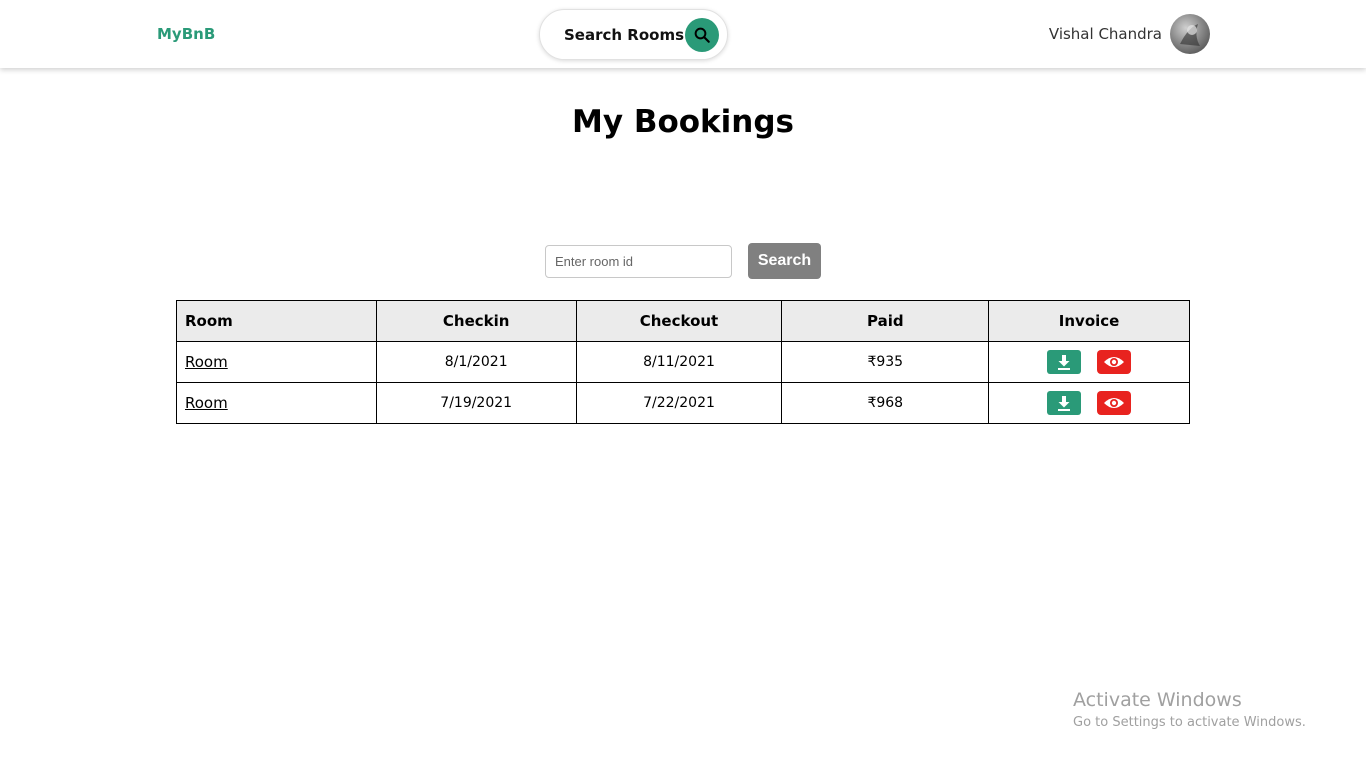 This screenshot has height=768, width=1366. Describe the element at coordinates (476, 403) in the screenshot. I see `checkin-cell: 7/19/2021` at that location.